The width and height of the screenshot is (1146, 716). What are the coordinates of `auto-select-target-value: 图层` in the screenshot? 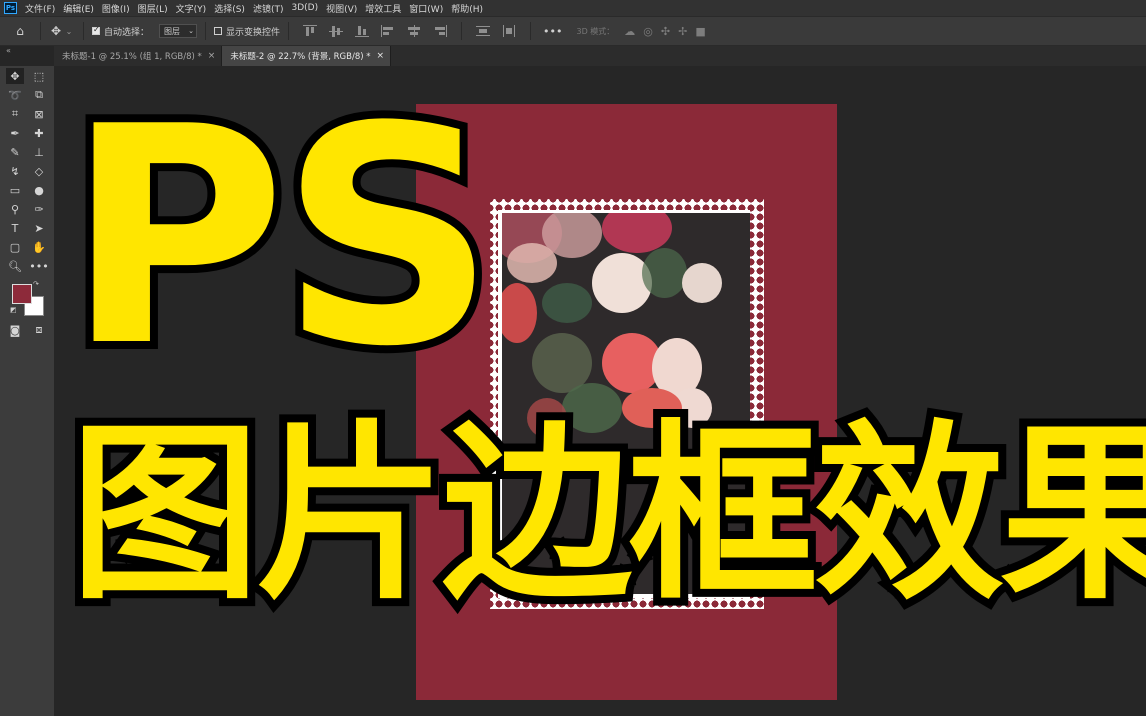 It's located at (172, 31).